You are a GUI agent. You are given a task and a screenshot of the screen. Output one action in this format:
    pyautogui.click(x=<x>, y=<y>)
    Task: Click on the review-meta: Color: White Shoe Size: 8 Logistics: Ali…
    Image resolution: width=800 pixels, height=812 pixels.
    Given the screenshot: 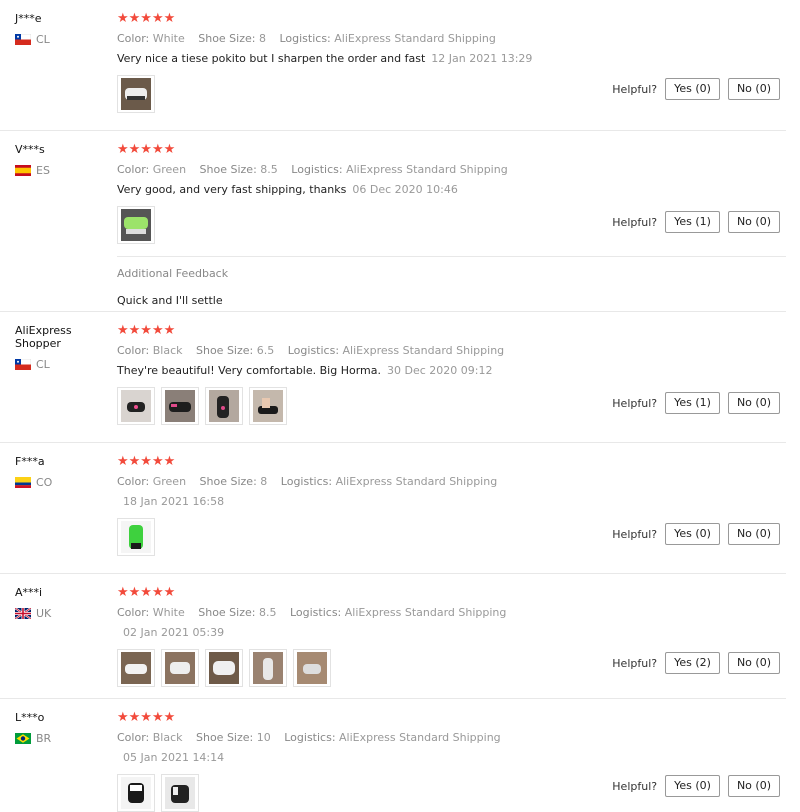 What is the action you would take?
    pyautogui.click(x=306, y=38)
    